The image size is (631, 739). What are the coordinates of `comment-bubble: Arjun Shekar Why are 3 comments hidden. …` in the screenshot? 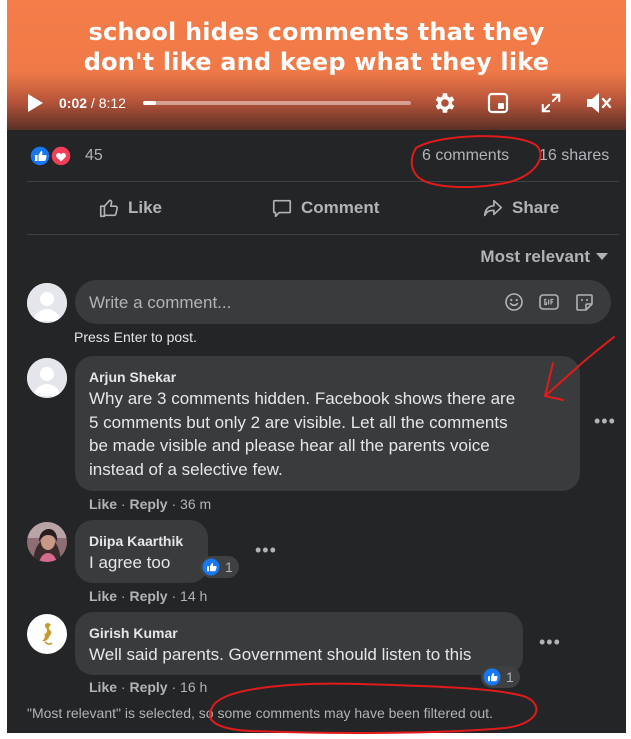 It's located at (327, 423).